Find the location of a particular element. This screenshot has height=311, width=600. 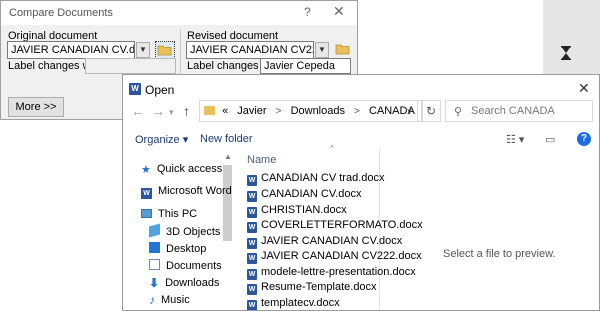

breadcrumb-downloads: Downloads is located at coordinates (318, 111).